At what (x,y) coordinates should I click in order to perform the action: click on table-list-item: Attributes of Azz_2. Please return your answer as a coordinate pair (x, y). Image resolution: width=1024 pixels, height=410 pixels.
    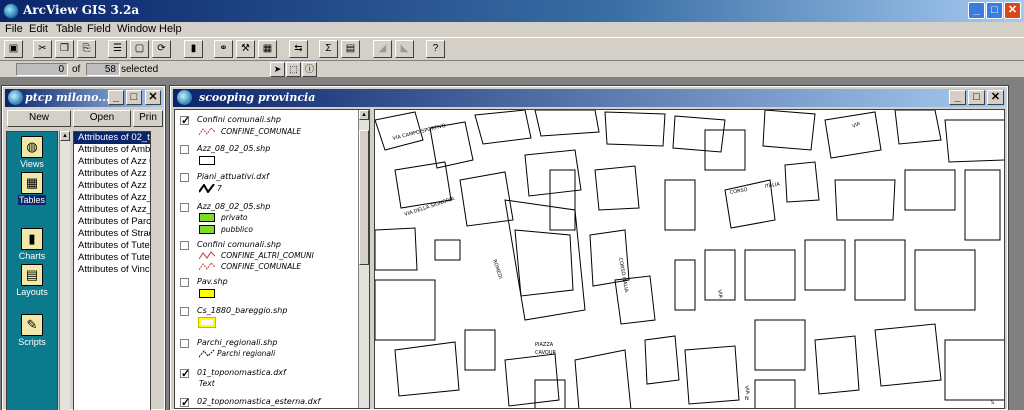
    Looking at the image, I should click on (112, 210).